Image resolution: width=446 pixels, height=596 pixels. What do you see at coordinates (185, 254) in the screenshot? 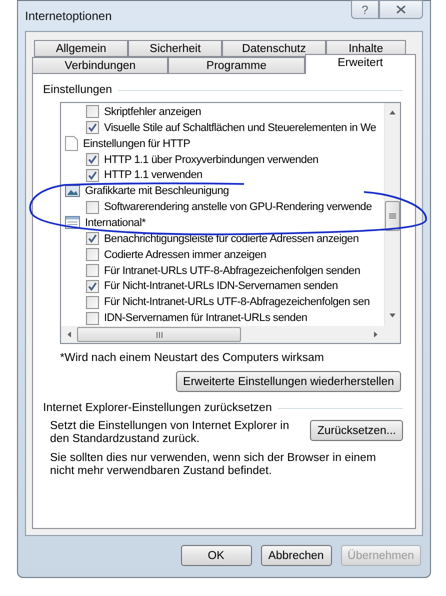
I see `setting-label: Codierte Adressen immer anzeigen` at bounding box center [185, 254].